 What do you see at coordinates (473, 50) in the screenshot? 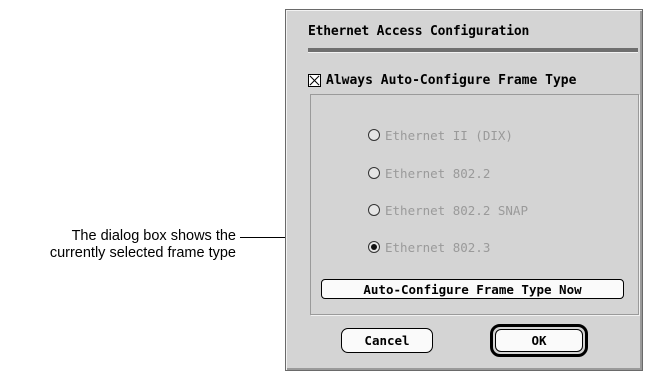
I see `title-divider` at bounding box center [473, 50].